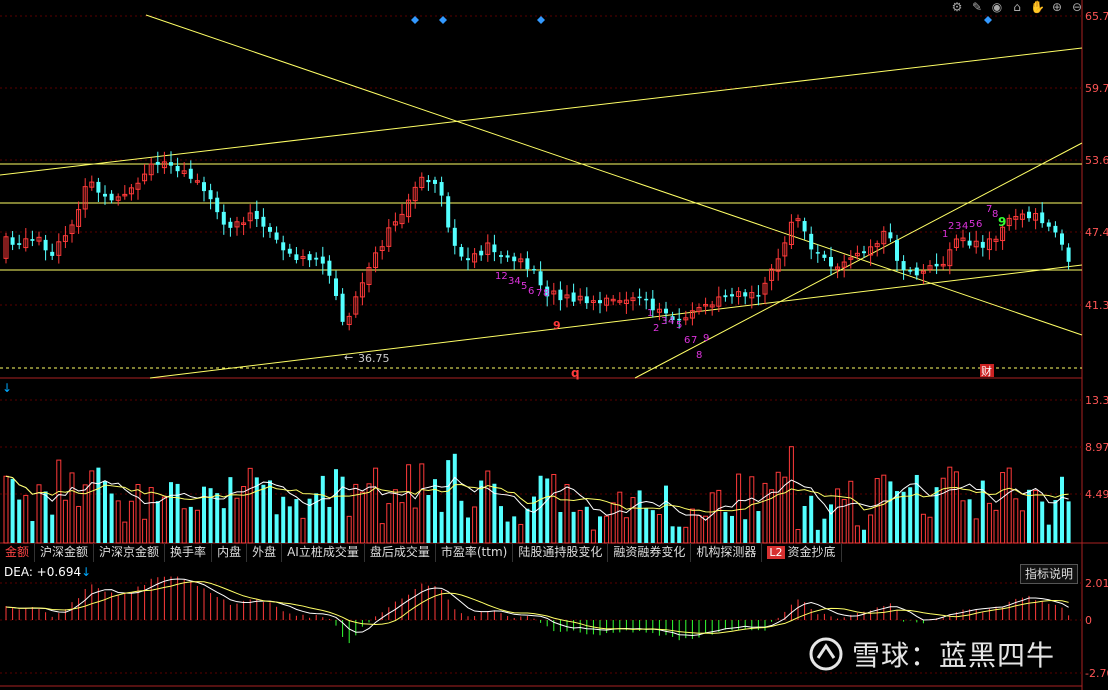  I want to click on td-sequence-digit: 7, so click(539, 293).